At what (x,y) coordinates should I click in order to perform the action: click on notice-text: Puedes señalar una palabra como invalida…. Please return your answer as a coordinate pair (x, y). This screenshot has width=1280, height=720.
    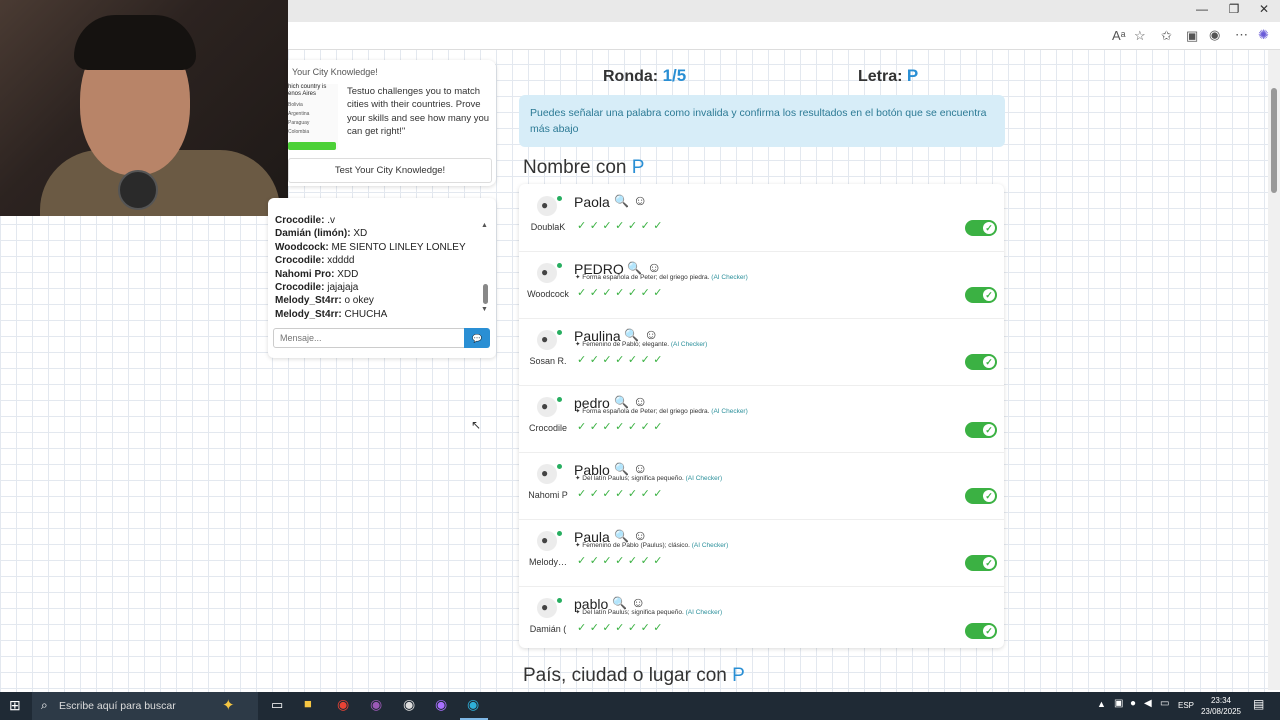
    Looking at the image, I should click on (758, 121).